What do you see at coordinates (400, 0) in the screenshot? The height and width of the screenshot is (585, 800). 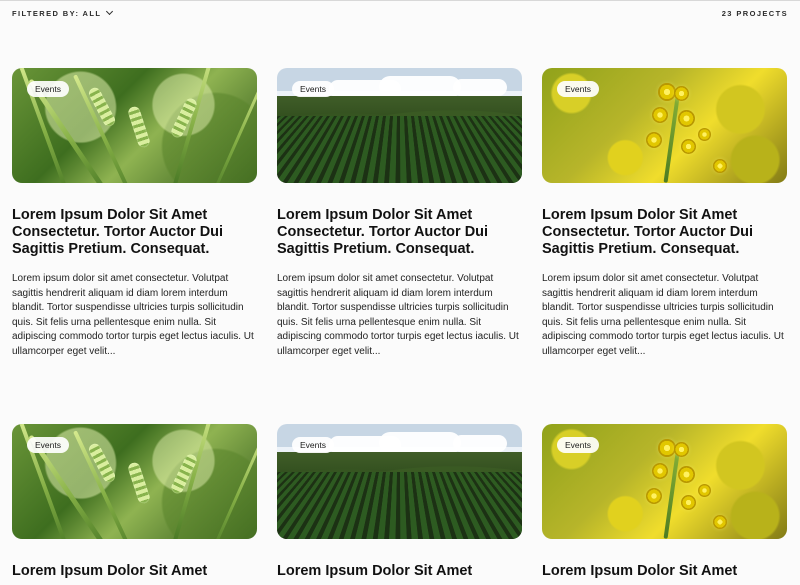 I see `top-divider` at bounding box center [400, 0].